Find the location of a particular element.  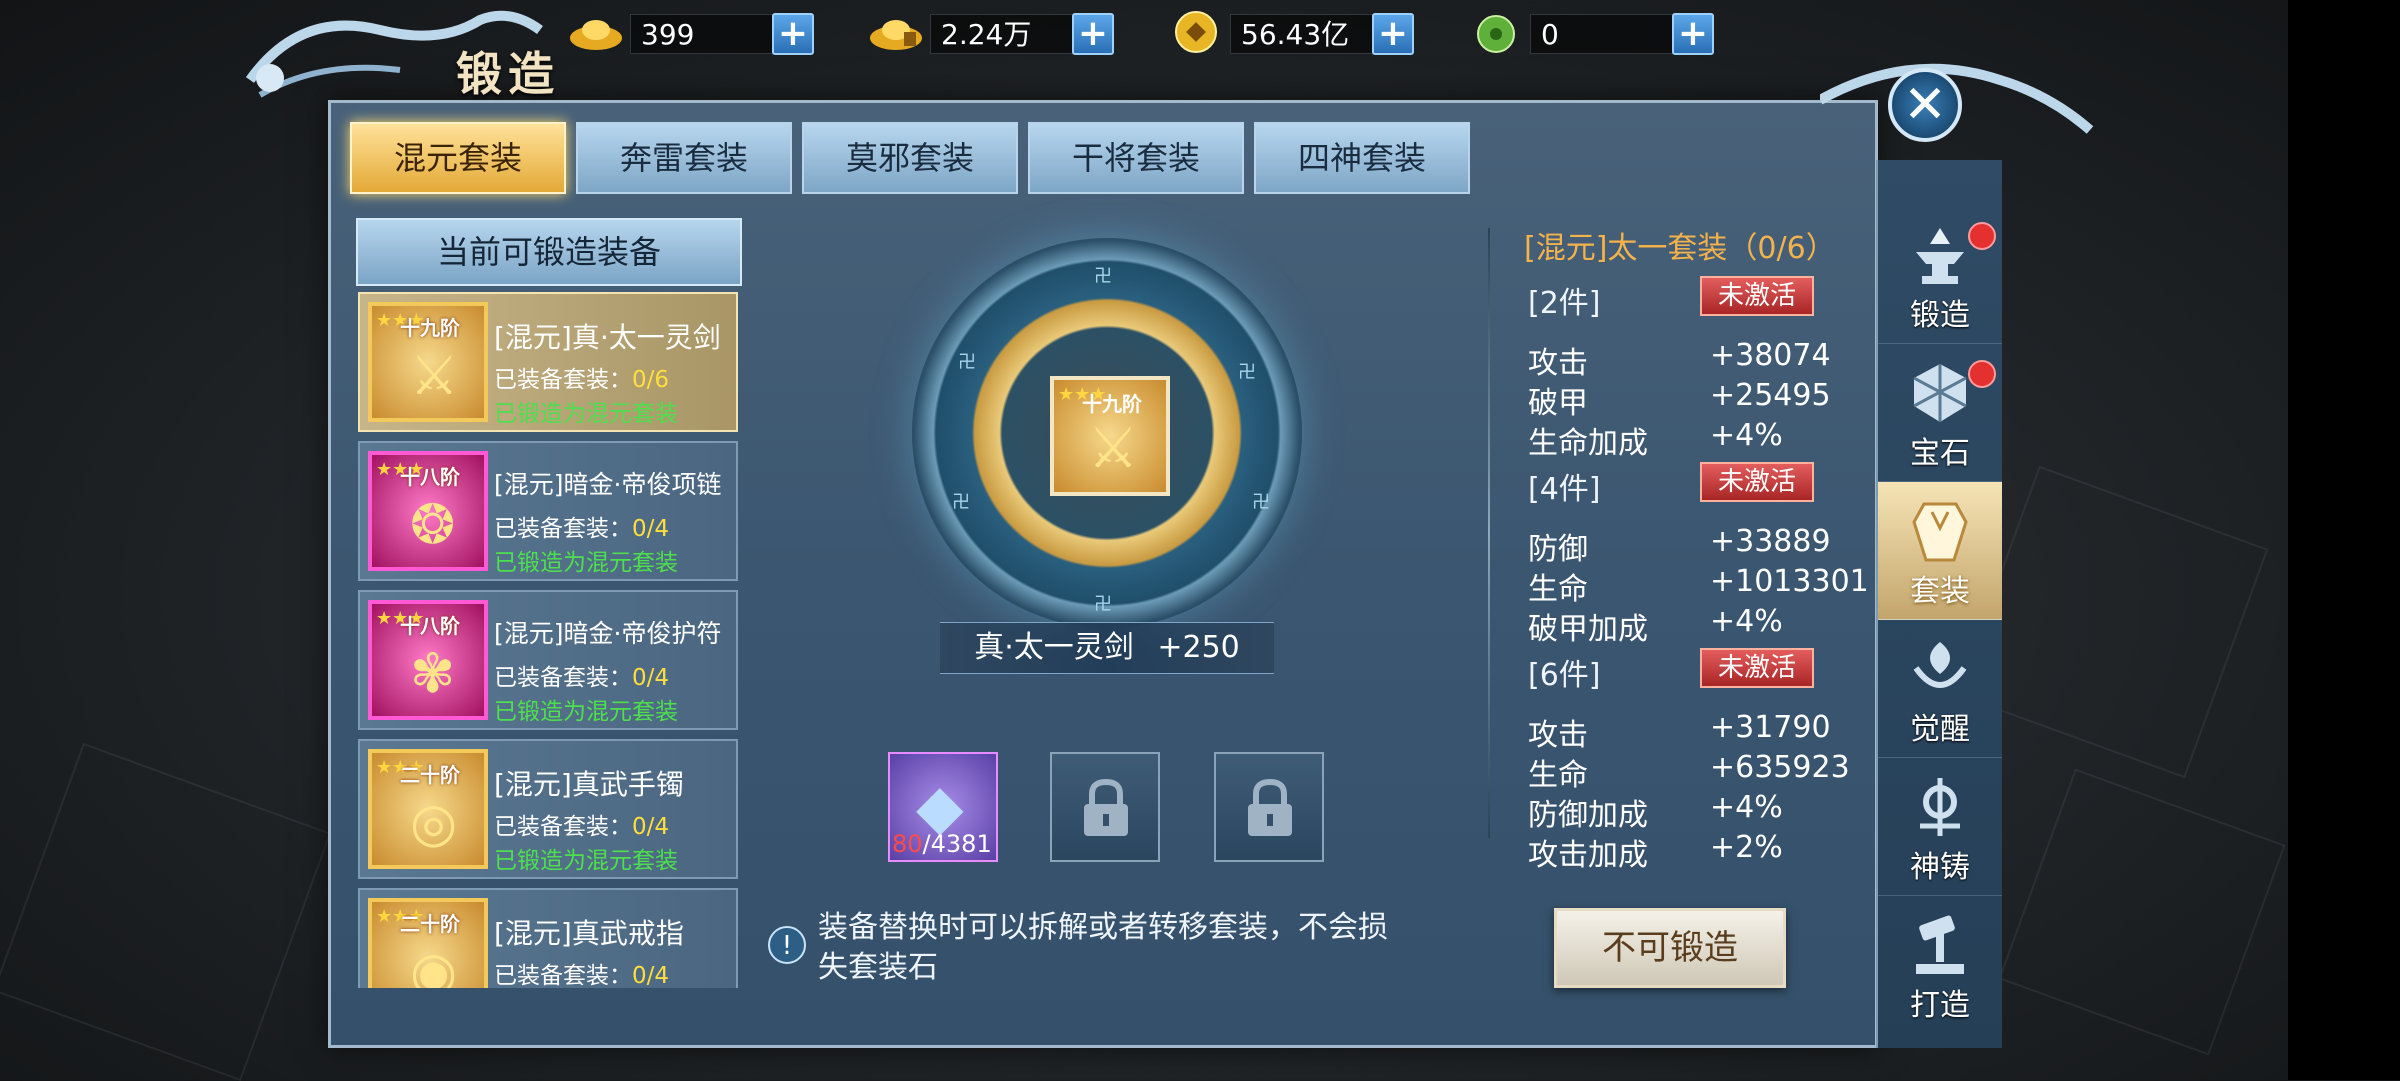

sidebar-item-set: 套装 is located at coordinates (1940, 551).